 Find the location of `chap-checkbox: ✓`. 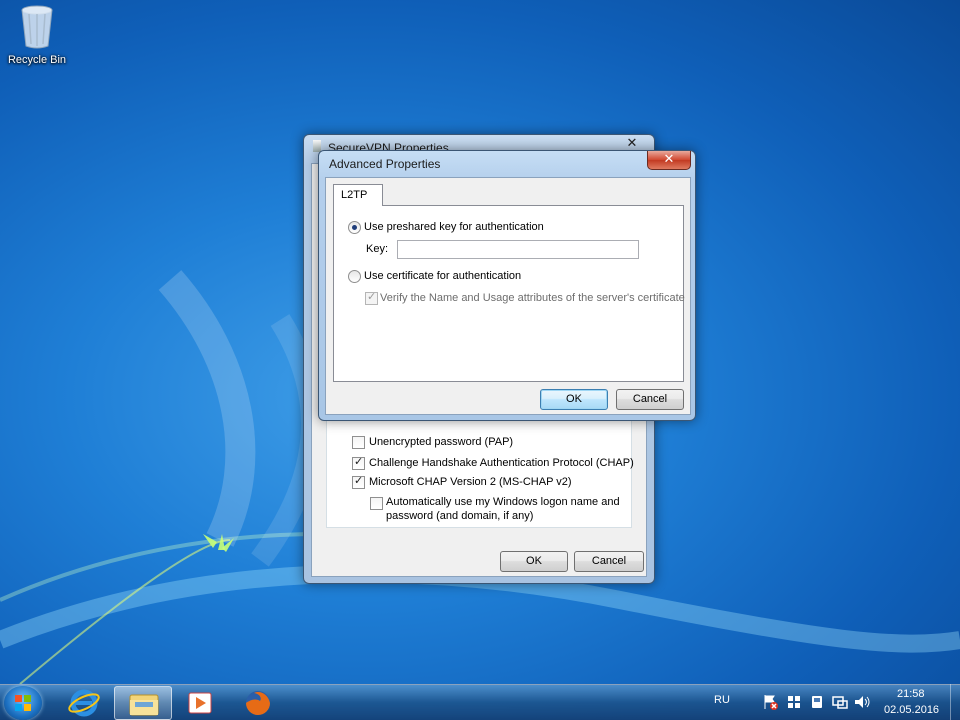

chap-checkbox: ✓ is located at coordinates (358, 462).